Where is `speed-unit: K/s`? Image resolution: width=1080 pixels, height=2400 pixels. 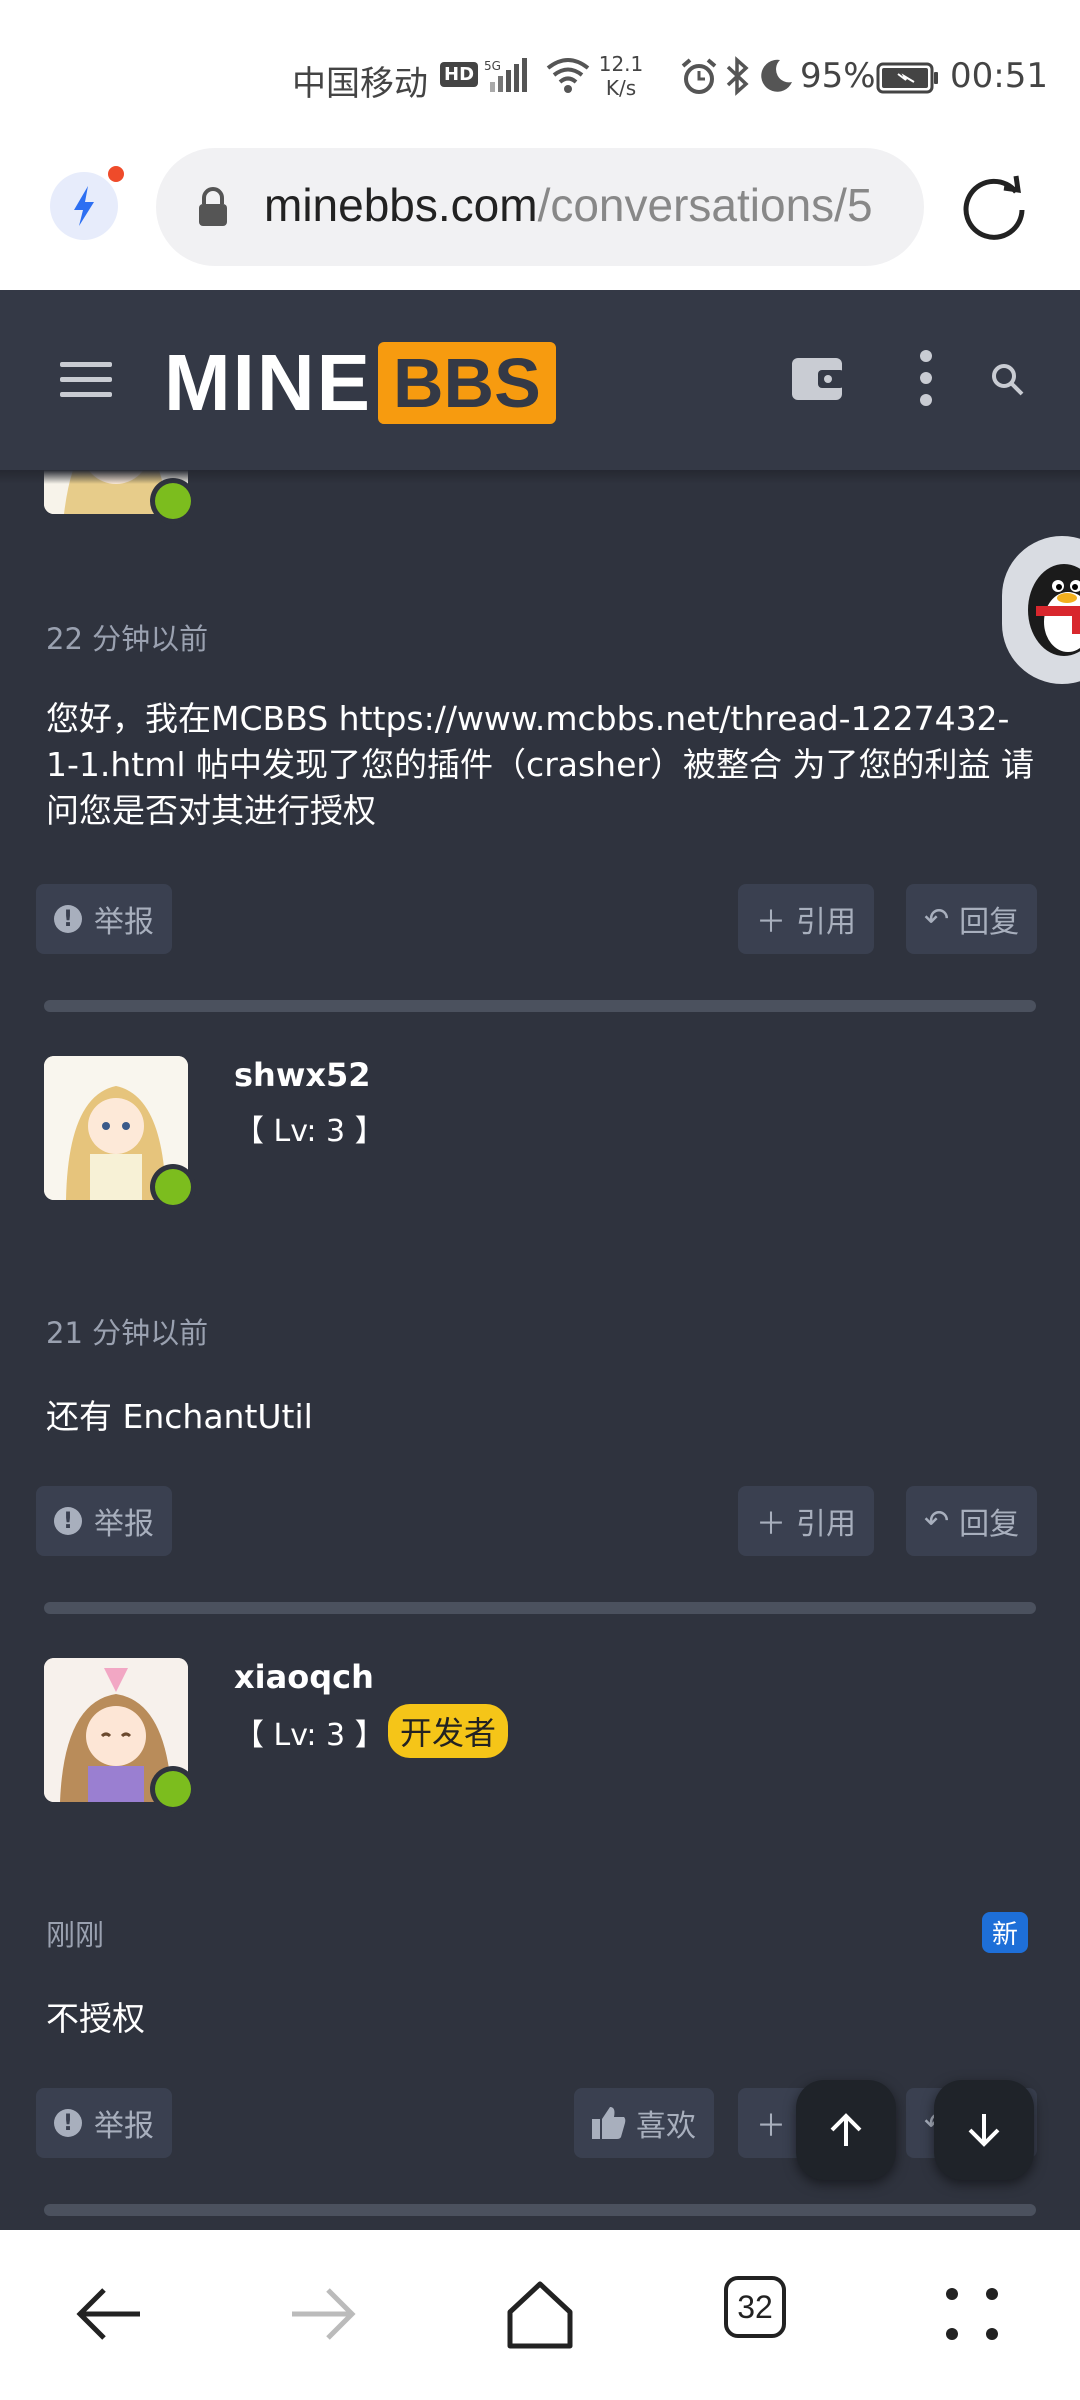
speed-unit: K/s is located at coordinates (621, 88).